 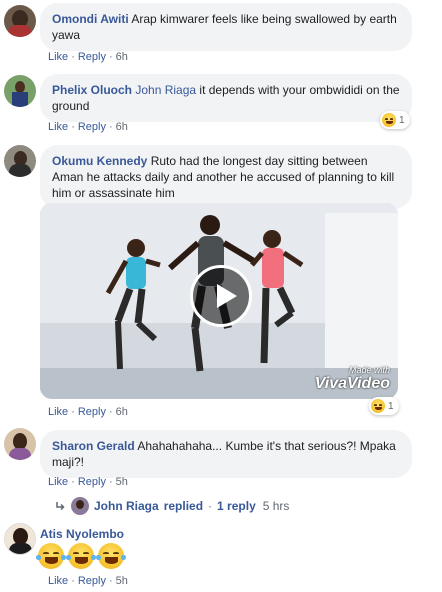 What do you see at coordinates (352, 383) in the screenshot?
I see `watermark-text: VivaVideo` at bounding box center [352, 383].